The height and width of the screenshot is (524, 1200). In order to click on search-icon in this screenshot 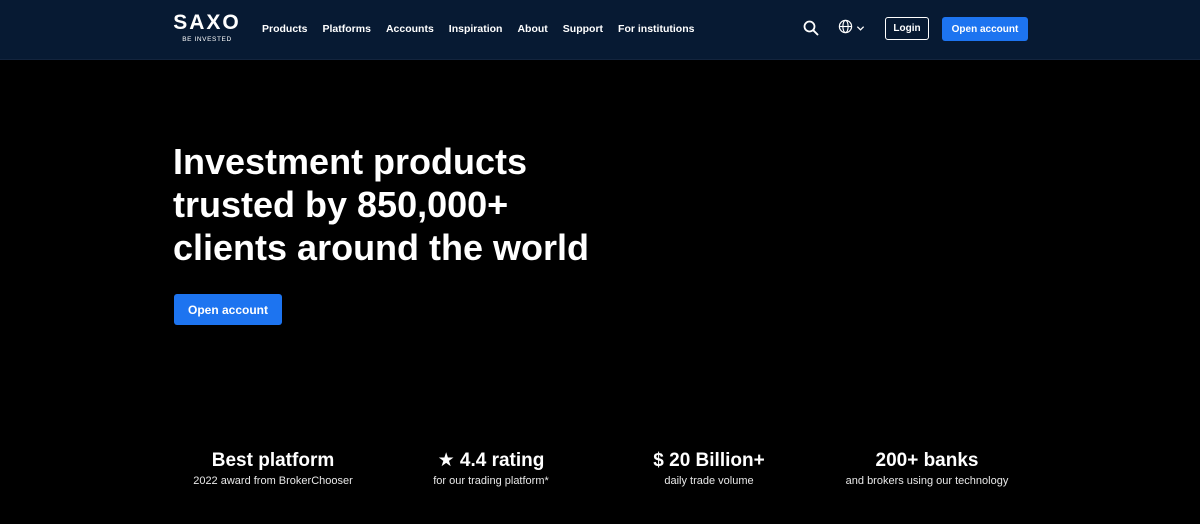, I will do `click(811, 28)`.